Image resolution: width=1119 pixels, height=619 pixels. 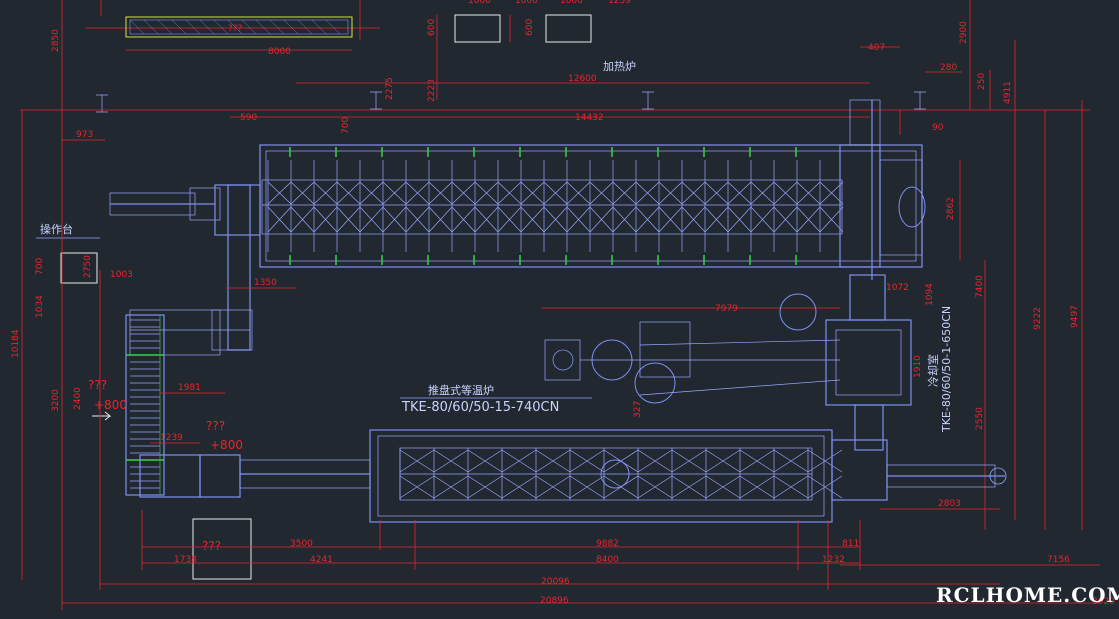 I want to click on top-box-label: ???, so click(x=235, y=29).